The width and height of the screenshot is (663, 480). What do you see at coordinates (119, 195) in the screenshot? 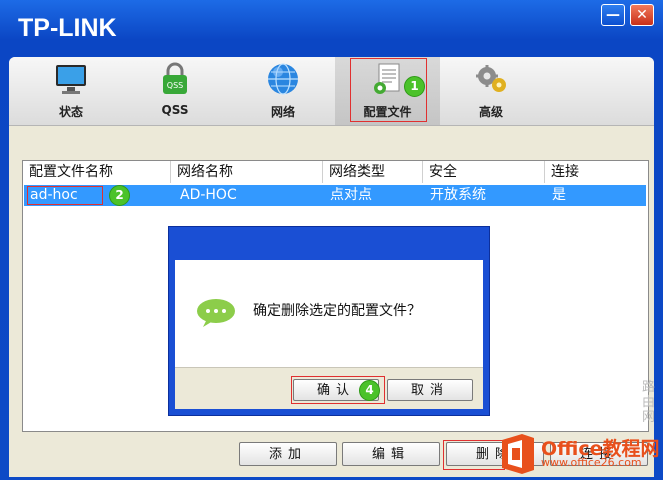
I see `step-badge-2: 2` at bounding box center [119, 195].